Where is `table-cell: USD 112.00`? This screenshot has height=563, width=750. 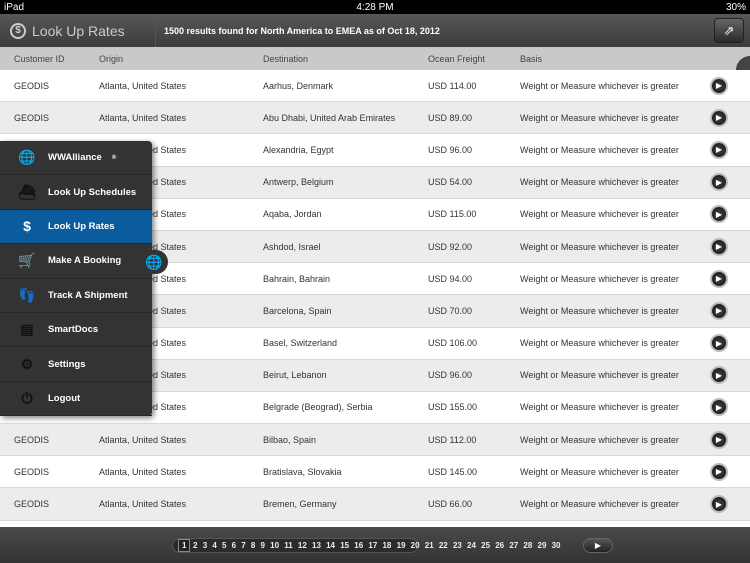 table-cell: USD 112.00 is located at coordinates (452, 439).